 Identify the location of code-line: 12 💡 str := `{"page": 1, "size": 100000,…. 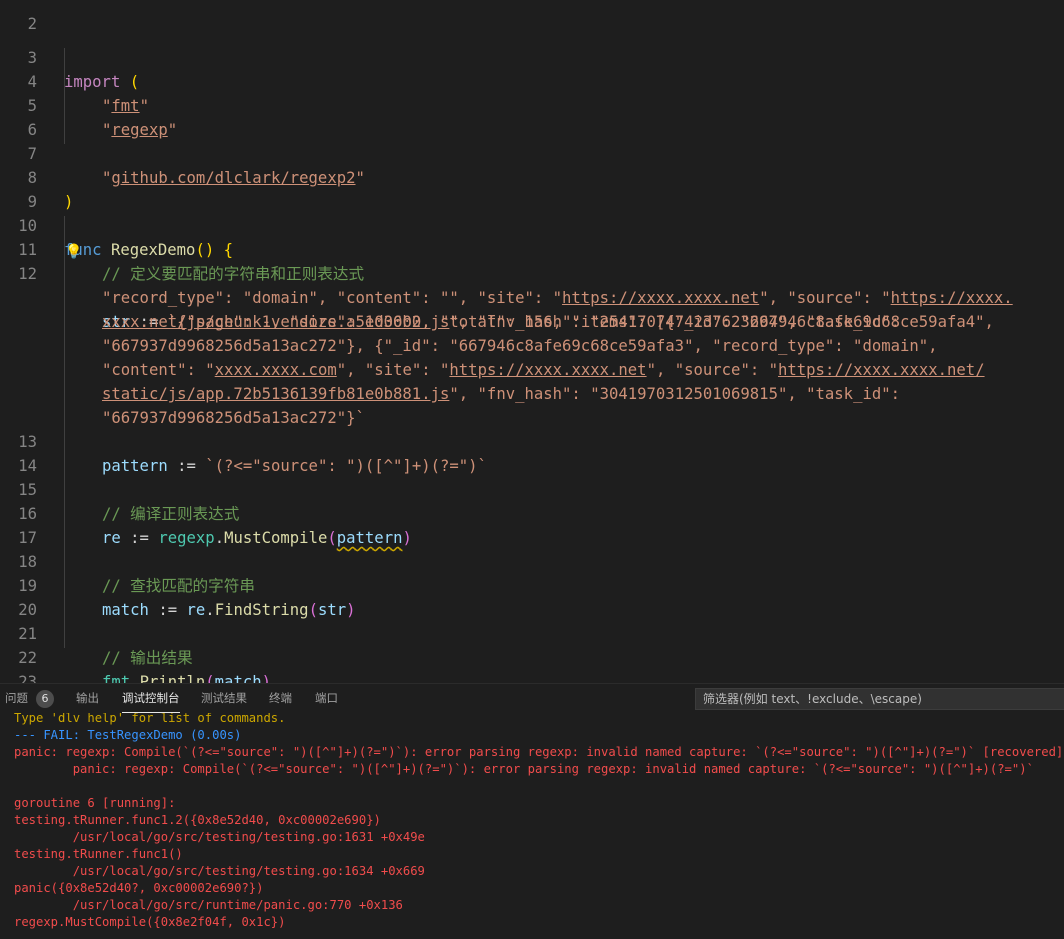
(532, 284).